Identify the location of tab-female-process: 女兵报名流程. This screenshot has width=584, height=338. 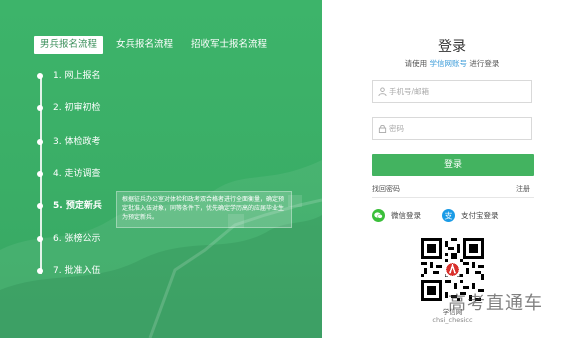
(144, 45).